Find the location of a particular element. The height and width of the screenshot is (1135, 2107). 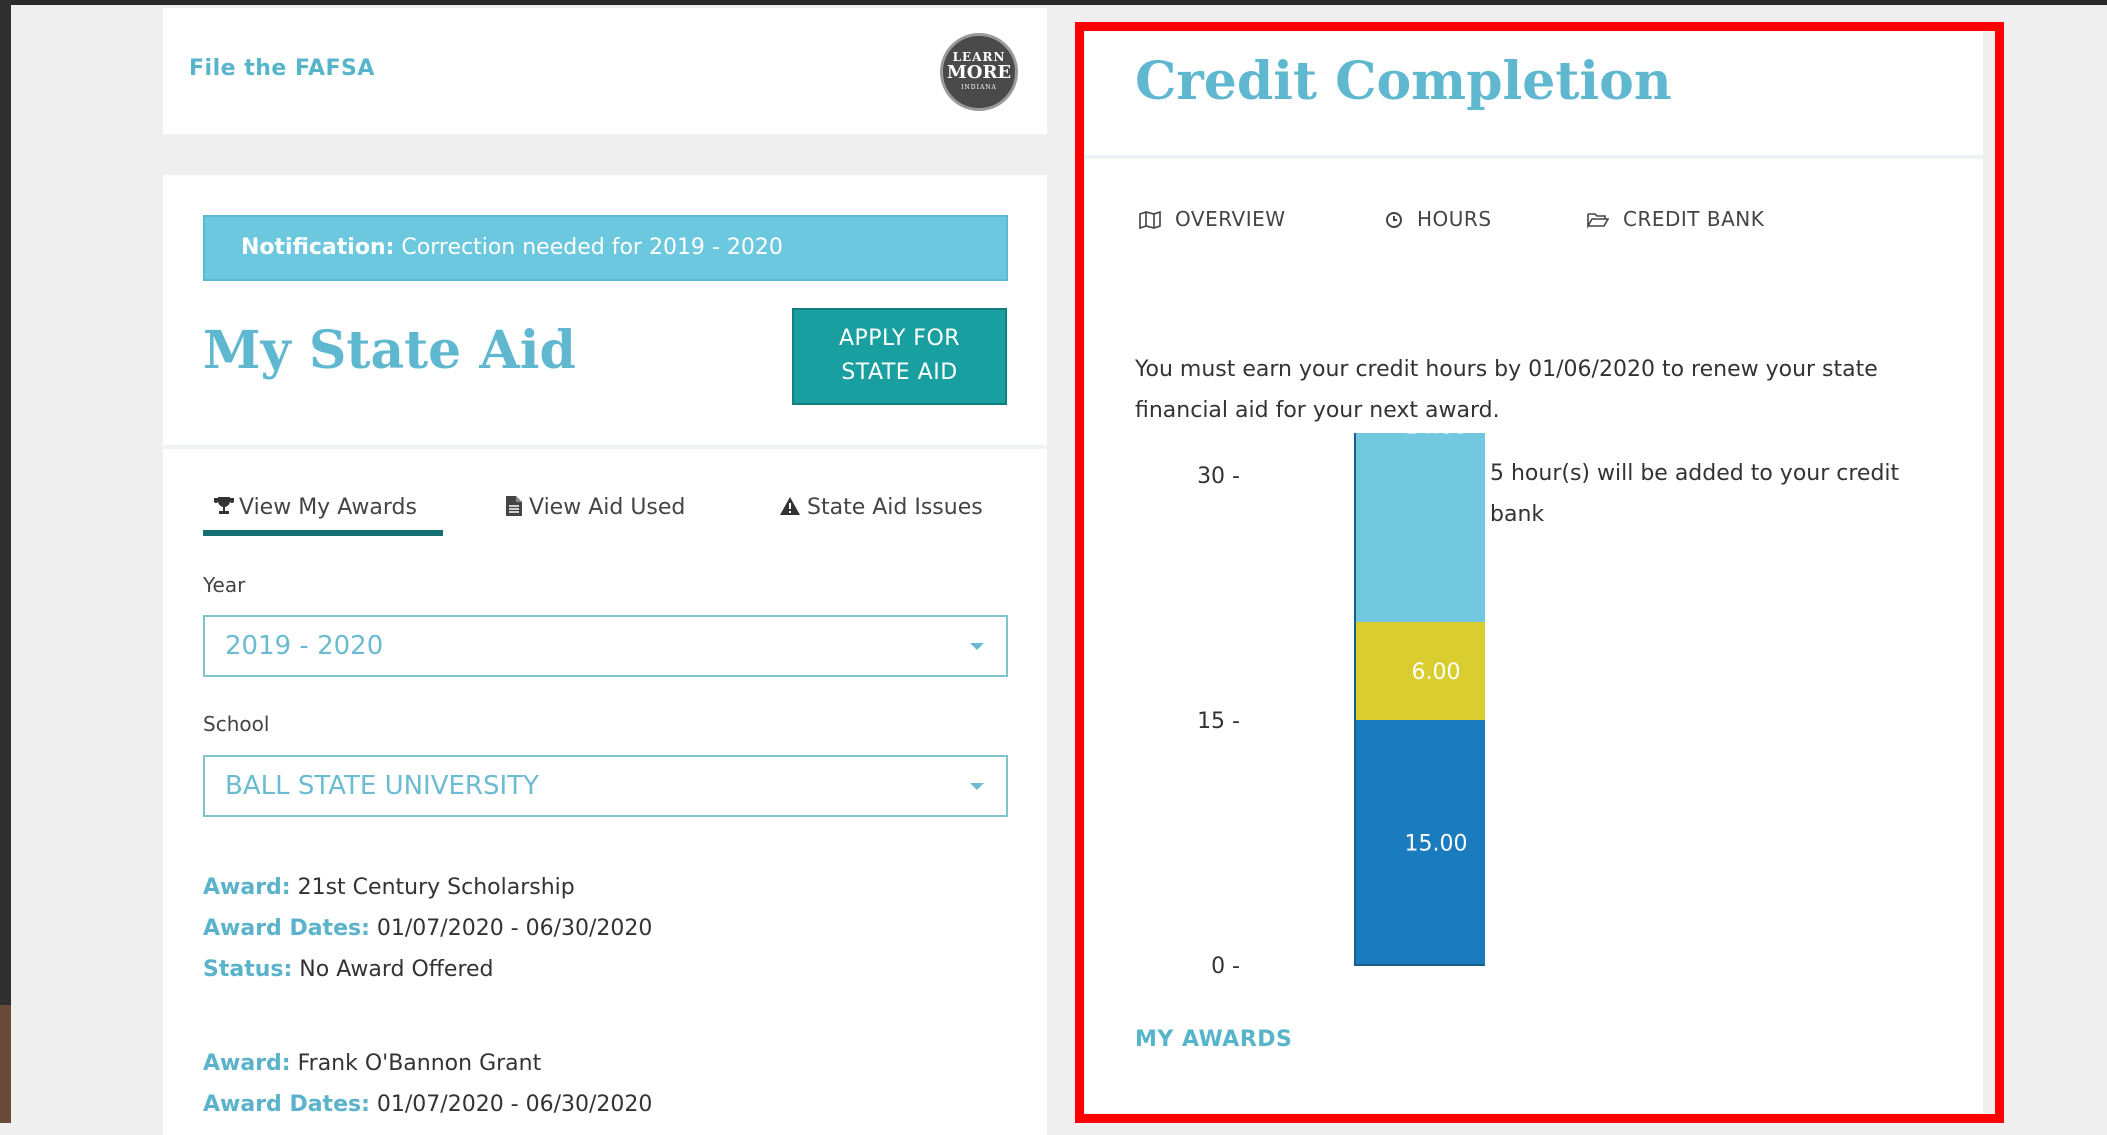

bar-segment-label: 15.00 is located at coordinates (1436, 844).